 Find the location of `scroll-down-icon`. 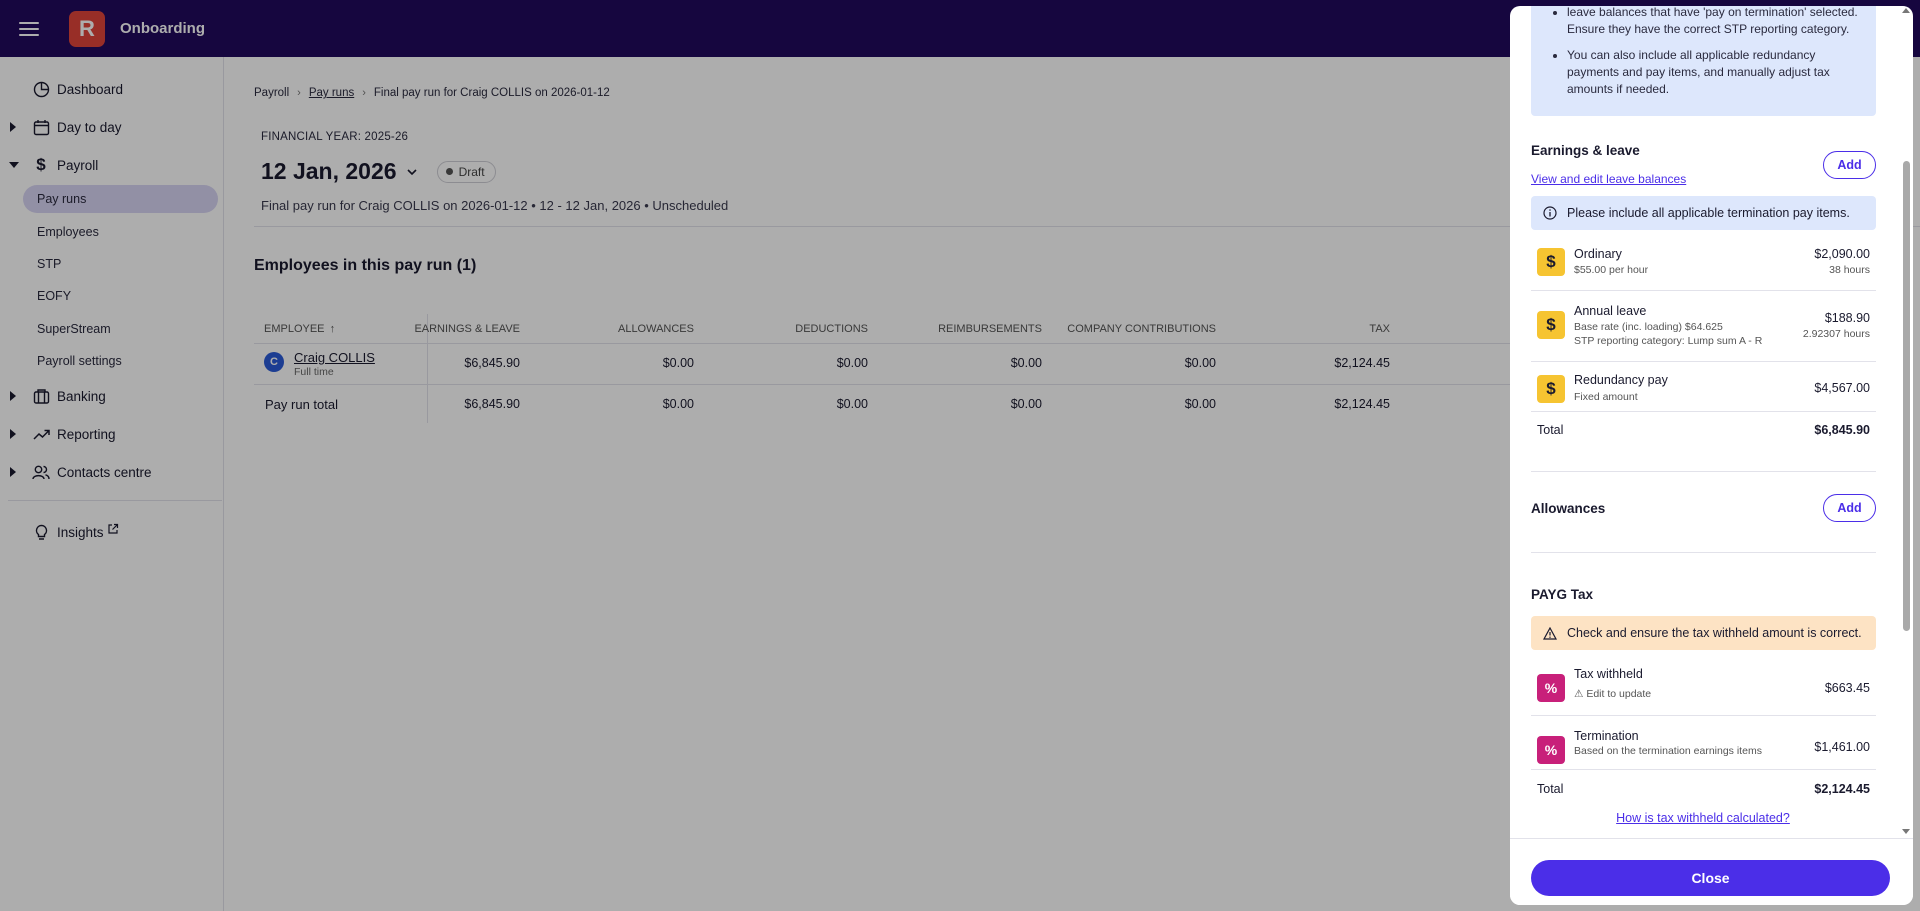

scroll-down-icon is located at coordinates (1906, 831).